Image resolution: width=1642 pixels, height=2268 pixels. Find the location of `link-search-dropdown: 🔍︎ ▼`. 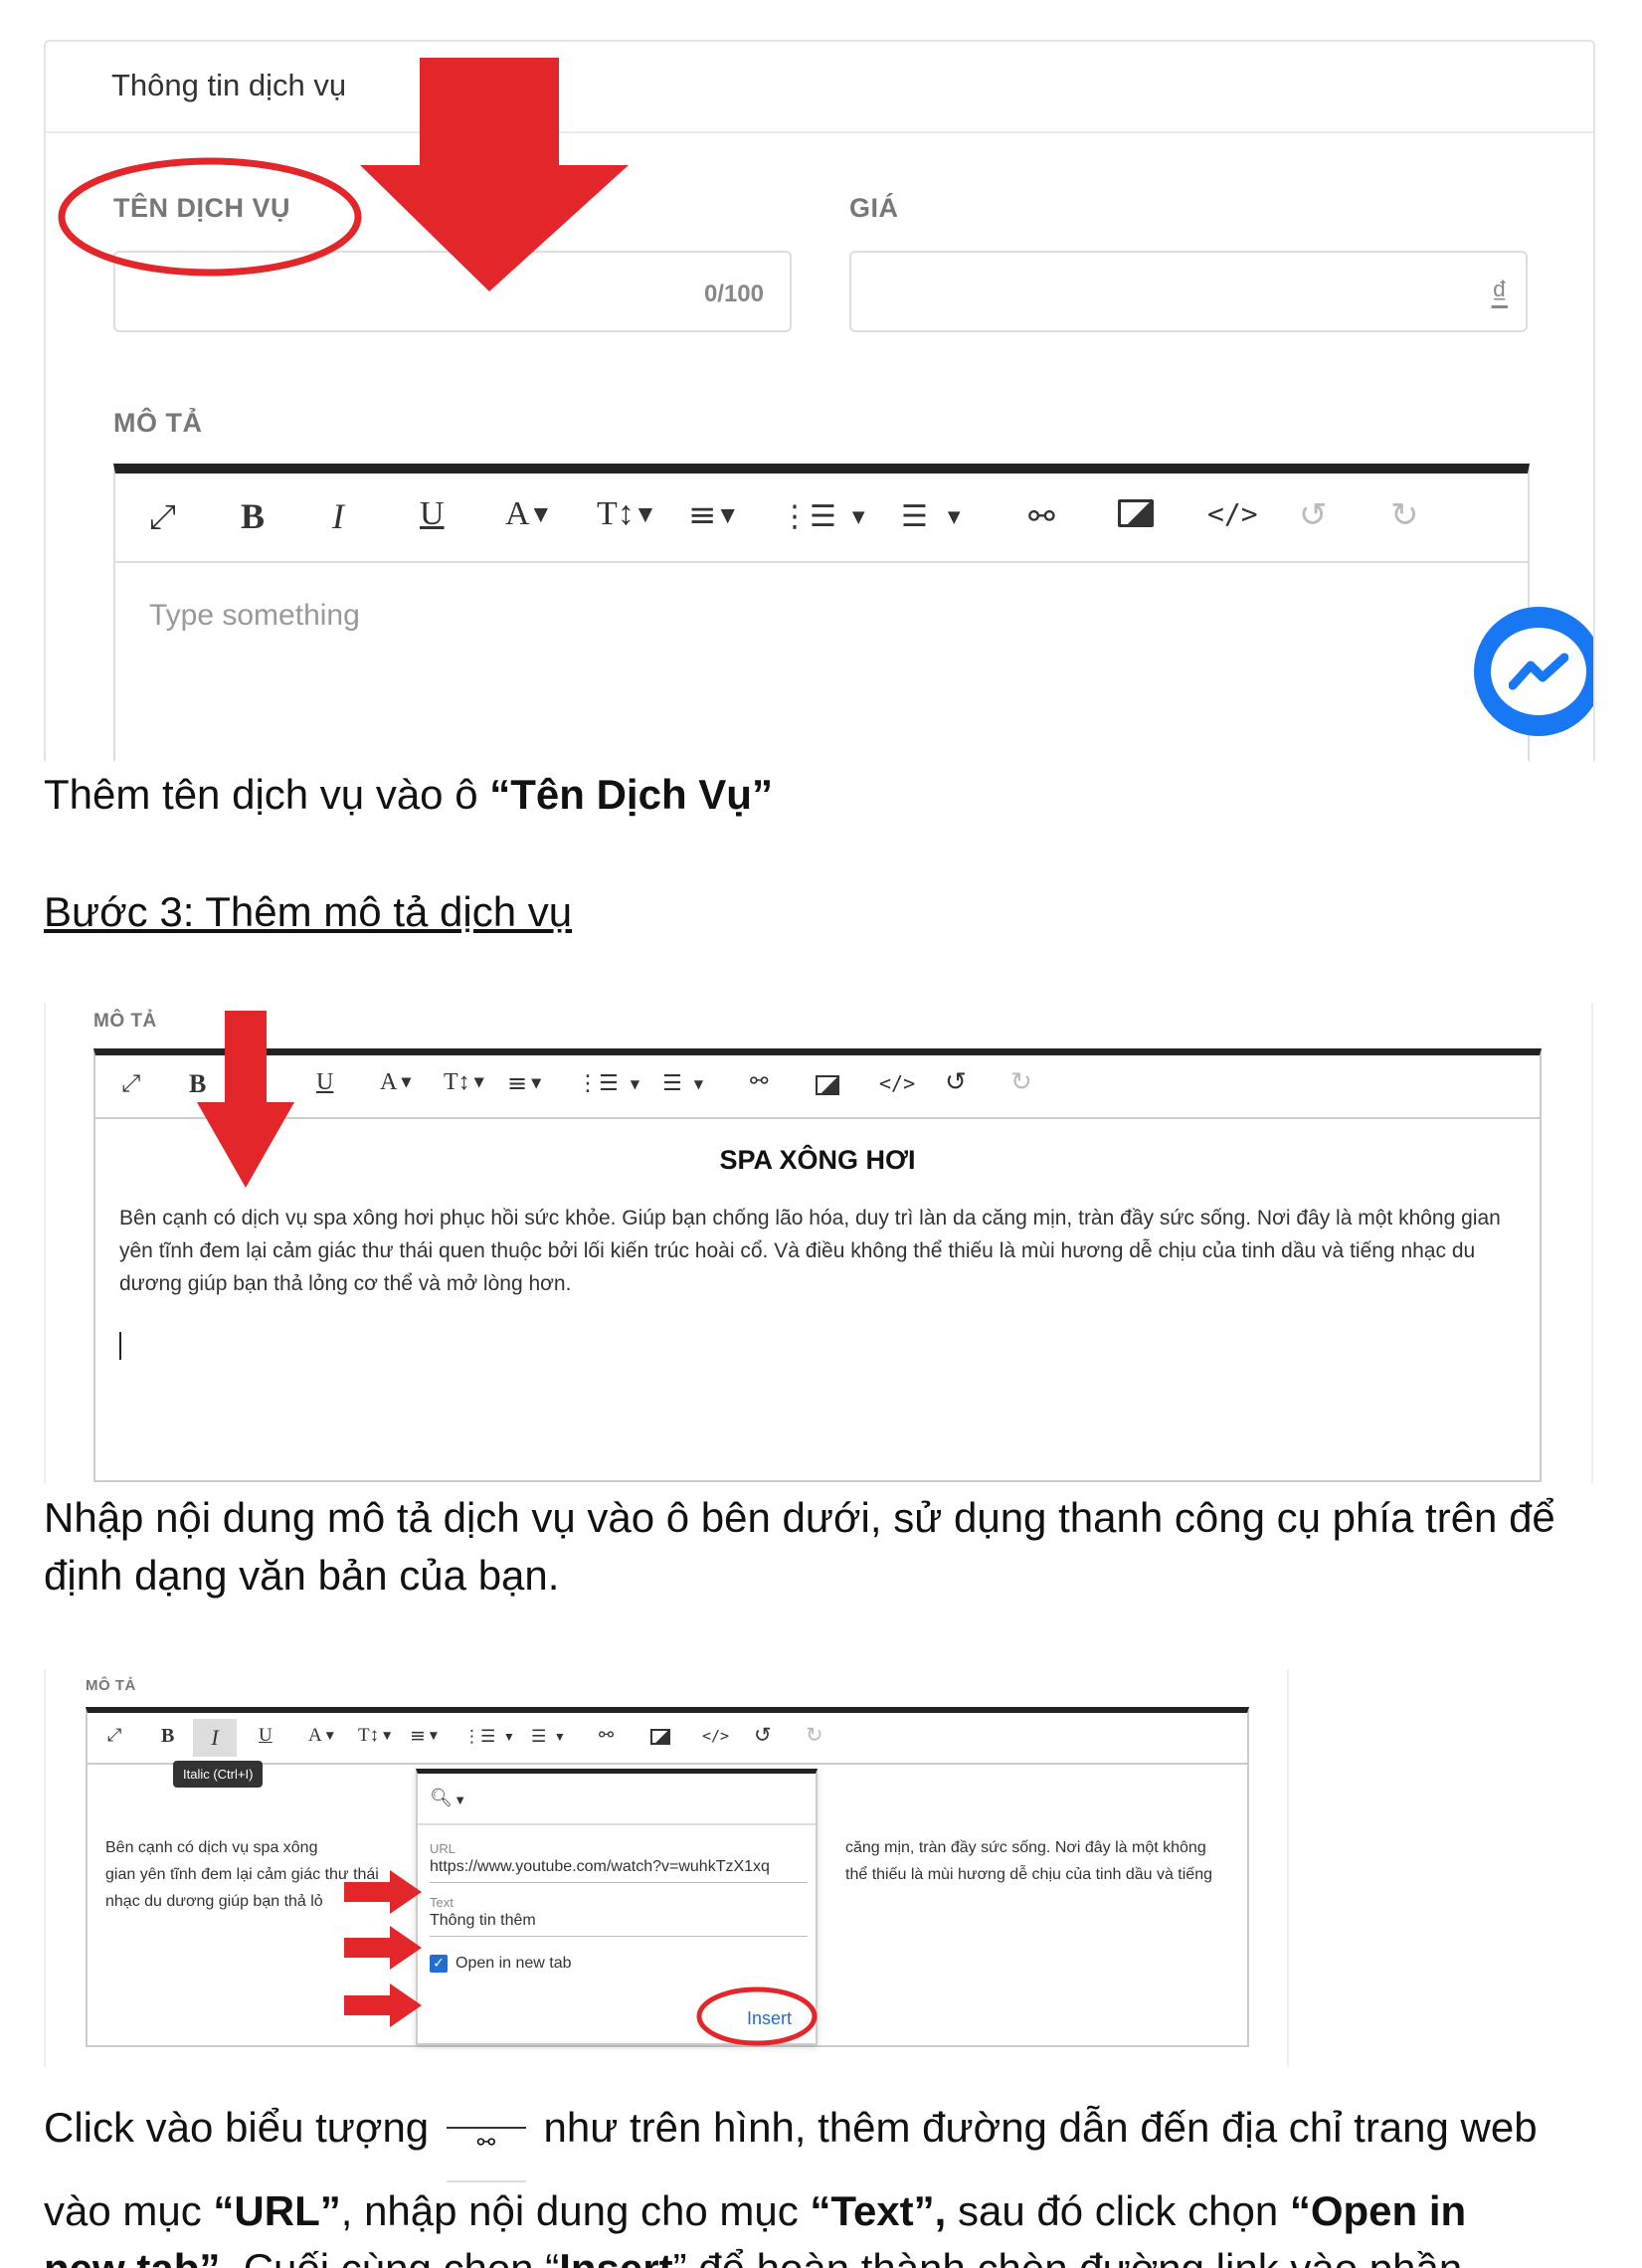

link-search-dropdown: 🔍︎ ▼ is located at coordinates (617, 1800).